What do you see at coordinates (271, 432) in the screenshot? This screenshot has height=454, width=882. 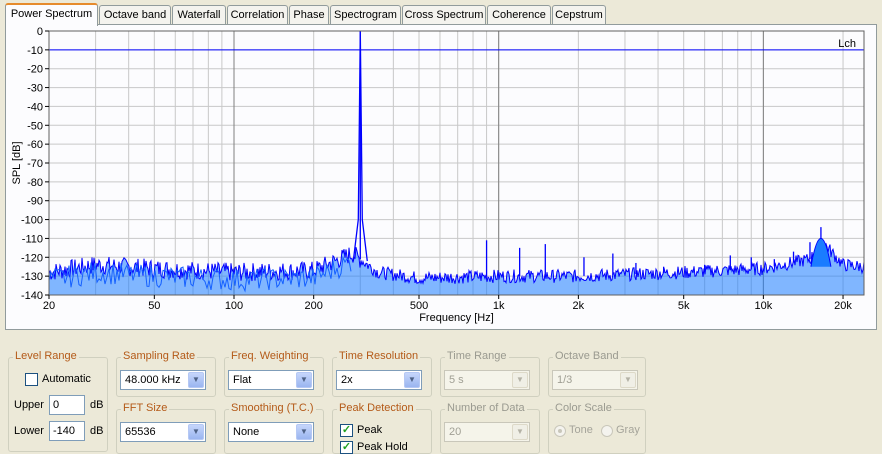 I see `smoothing-select: None ▼` at bounding box center [271, 432].